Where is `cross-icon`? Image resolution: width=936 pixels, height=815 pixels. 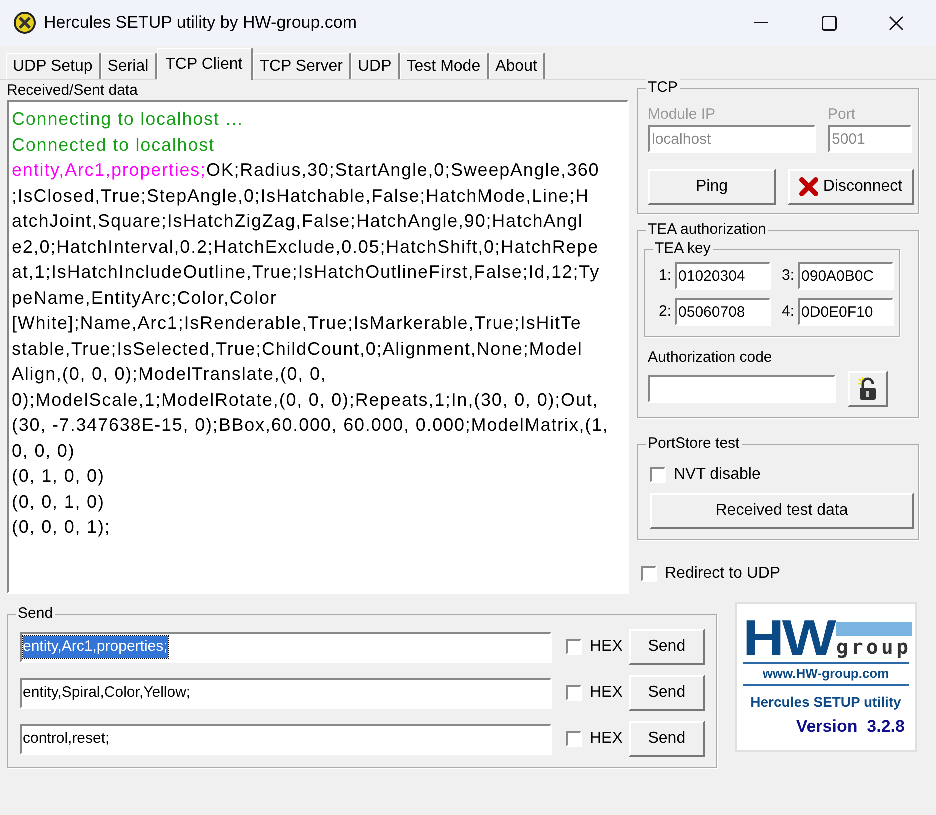
cross-icon is located at coordinates (809, 187).